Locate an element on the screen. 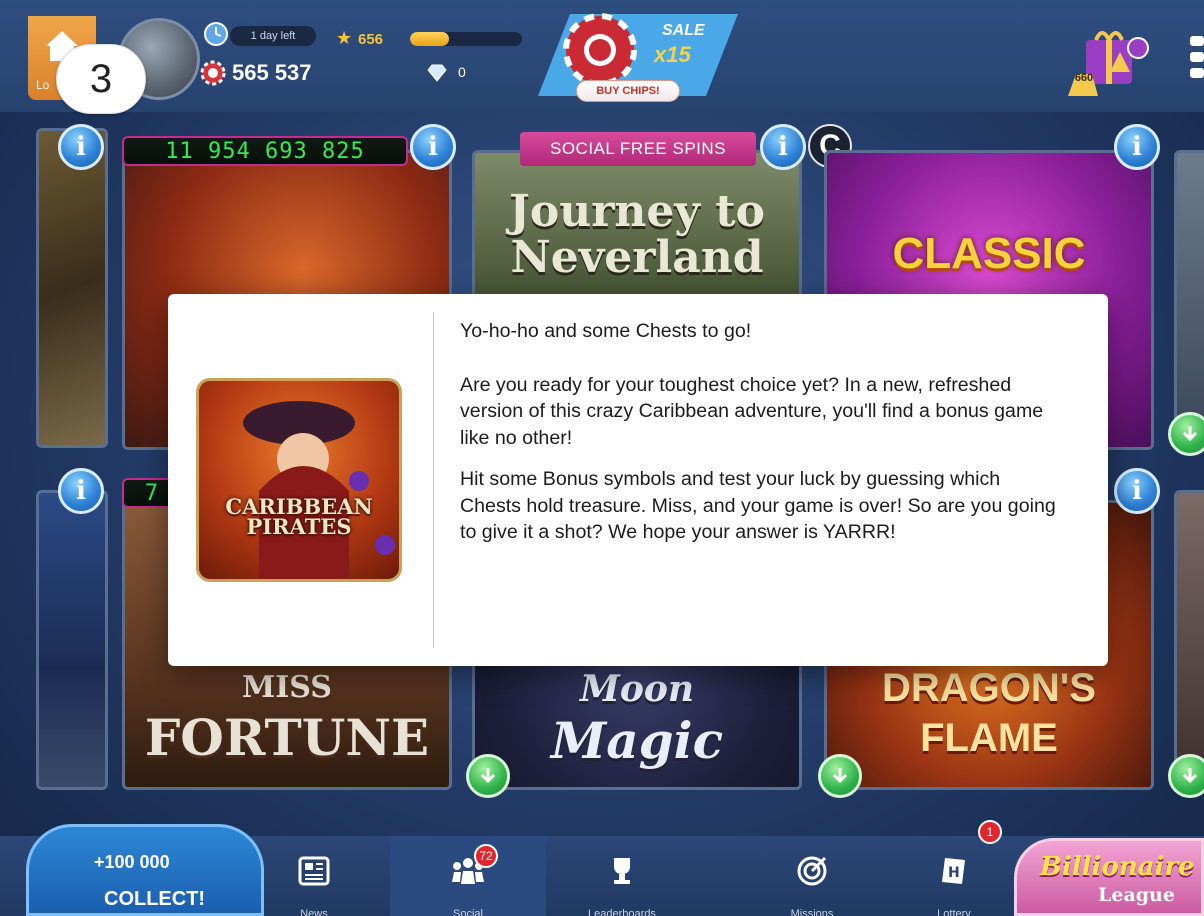  menu-icon is located at coordinates (1197, 62).